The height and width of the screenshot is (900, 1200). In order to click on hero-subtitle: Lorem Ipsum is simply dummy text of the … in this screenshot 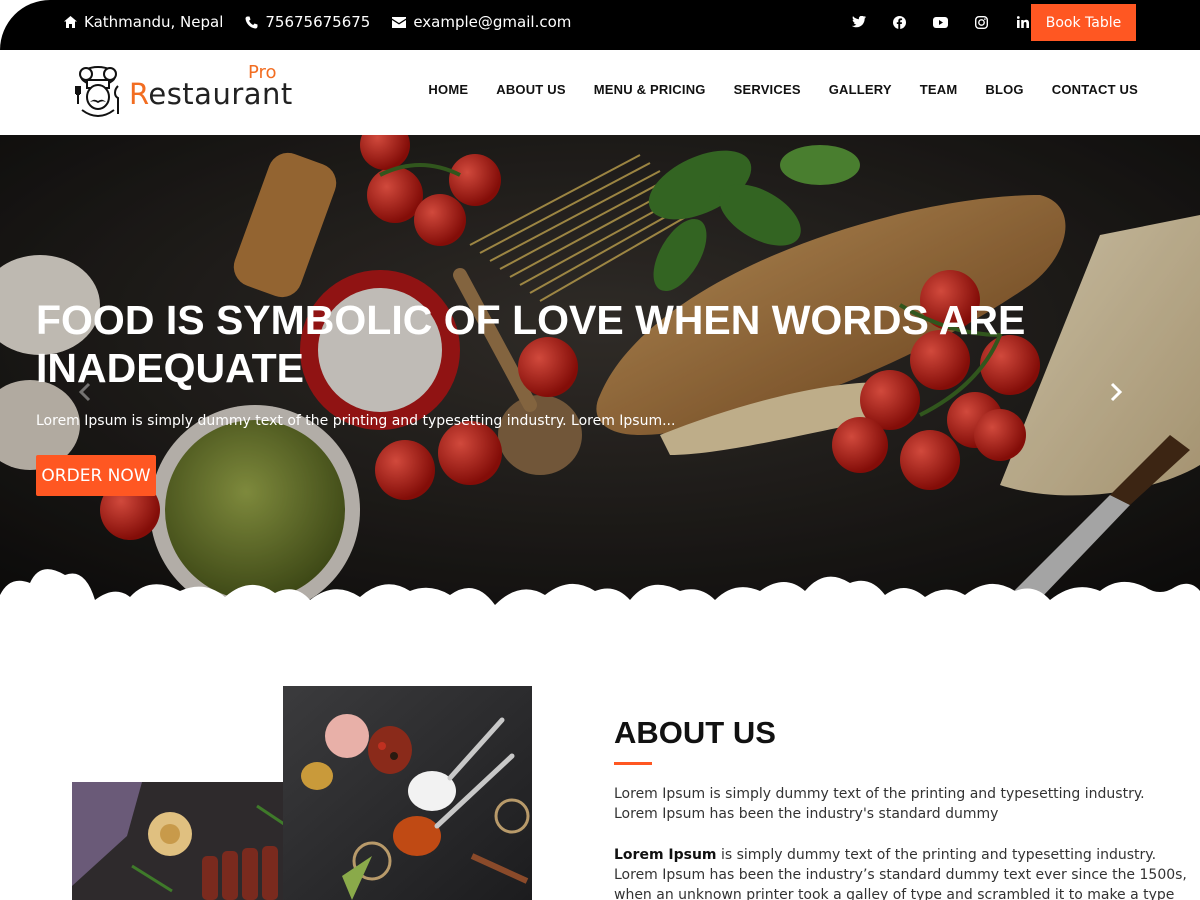, I will do `click(356, 421)`.